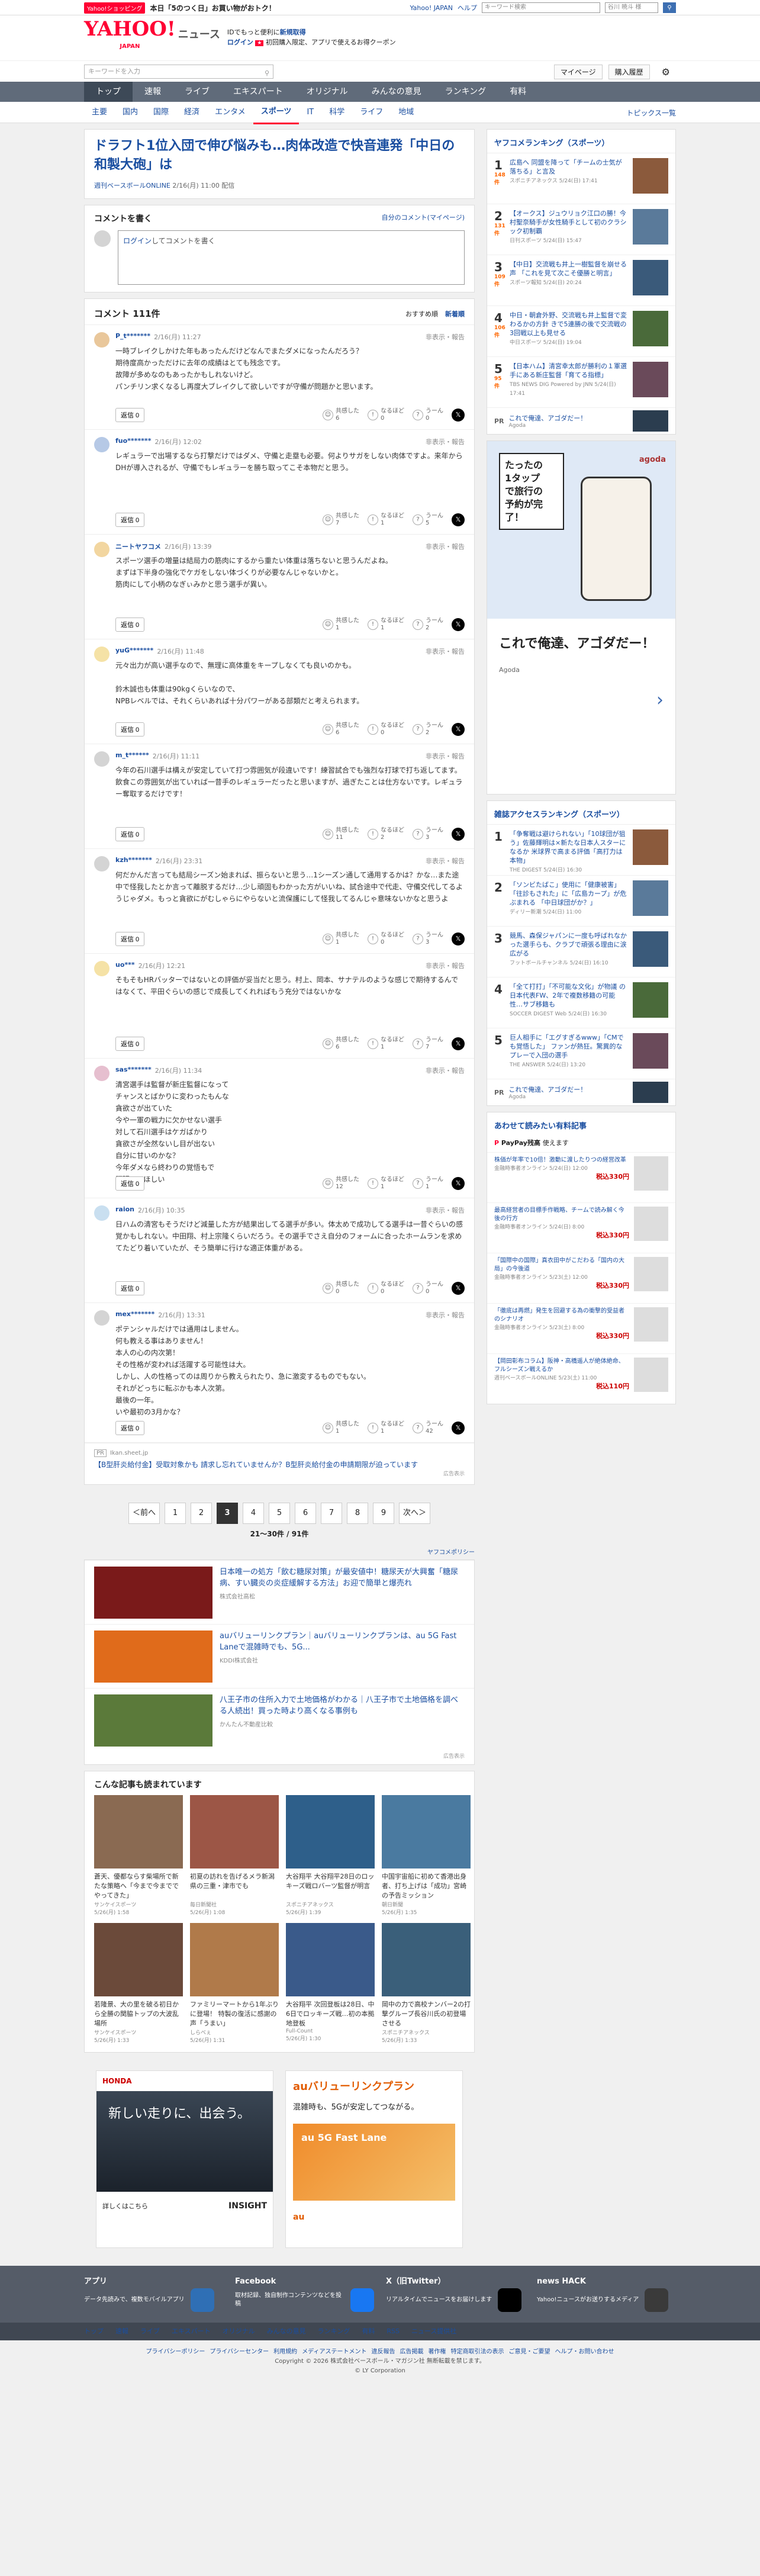 The height and width of the screenshot is (2576, 760). What do you see at coordinates (455, 314) in the screenshot?
I see `sort-newest: 新着順` at bounding box center [455, 314].